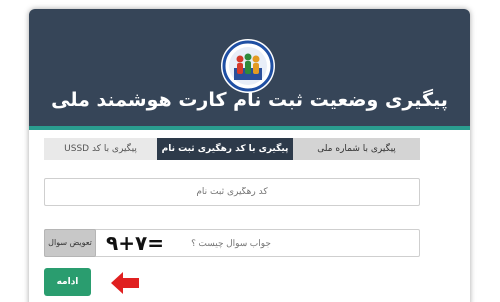  What do you see at coordinates (249, 100) in the screenshot?
I see `page-title: پیگیری وضعیت ثبت نام کارت هوشمند ملی` at bounding box center [249, 100].